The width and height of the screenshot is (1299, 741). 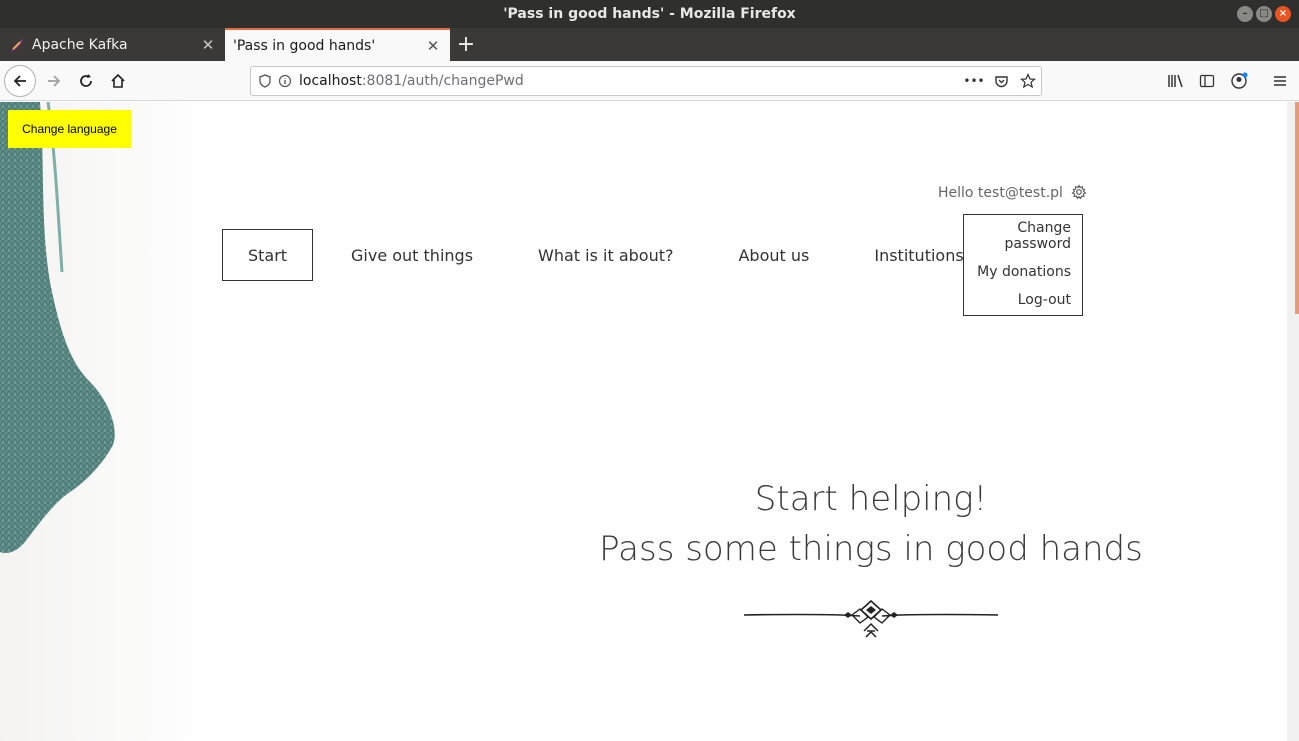 What do you see at coordinates (605, 255) in the screenshot?
I see `menu-item-what-is-it-about: What is it about?` at bounding box center [605, 255].